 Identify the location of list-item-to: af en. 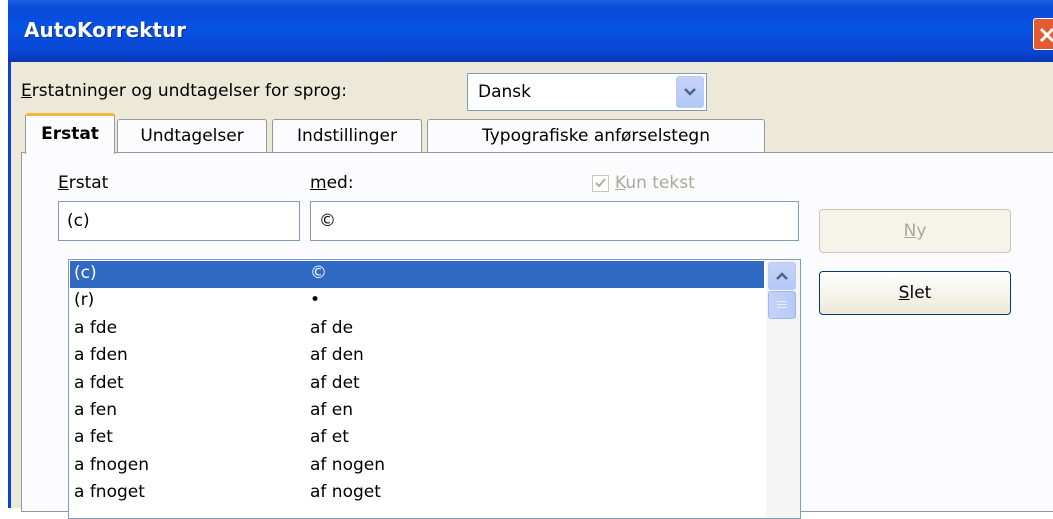
(332, 410).